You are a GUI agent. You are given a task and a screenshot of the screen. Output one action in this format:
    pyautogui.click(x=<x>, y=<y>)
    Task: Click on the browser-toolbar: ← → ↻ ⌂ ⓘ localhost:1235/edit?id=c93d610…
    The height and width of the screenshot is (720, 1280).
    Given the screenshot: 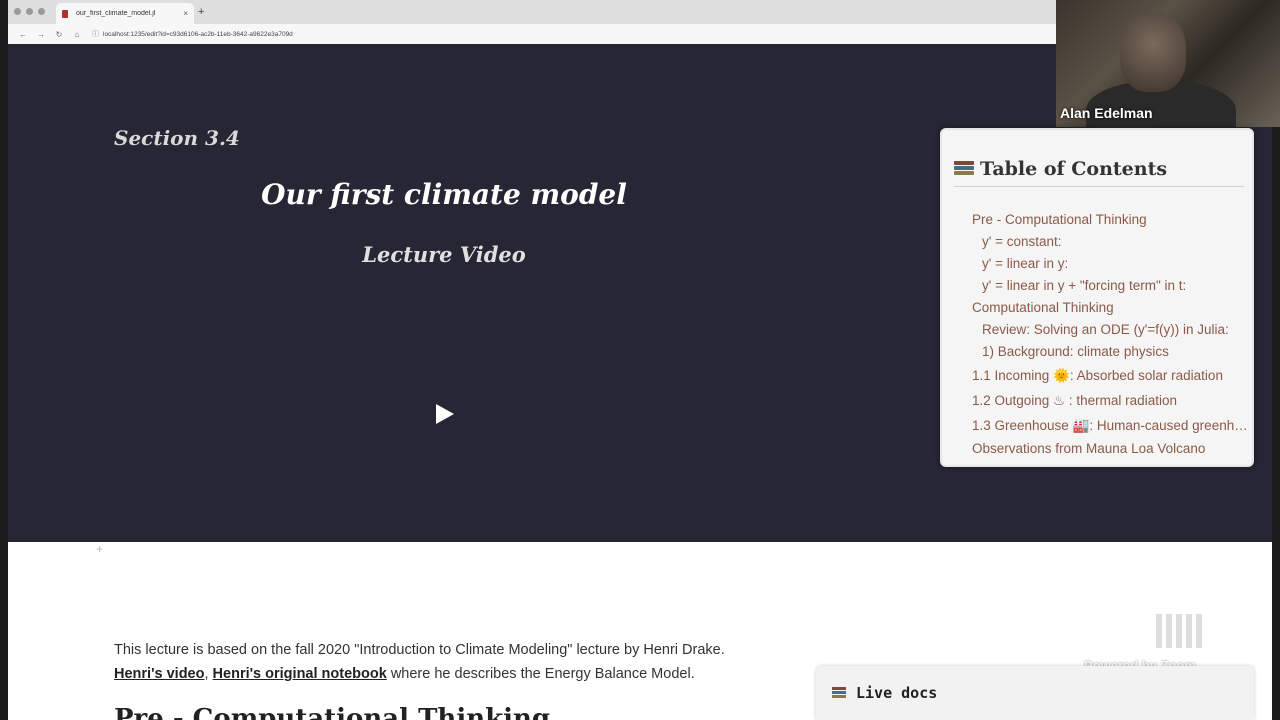 What is the action you would take?
    pyautogui.click(x=532, y=34)
    